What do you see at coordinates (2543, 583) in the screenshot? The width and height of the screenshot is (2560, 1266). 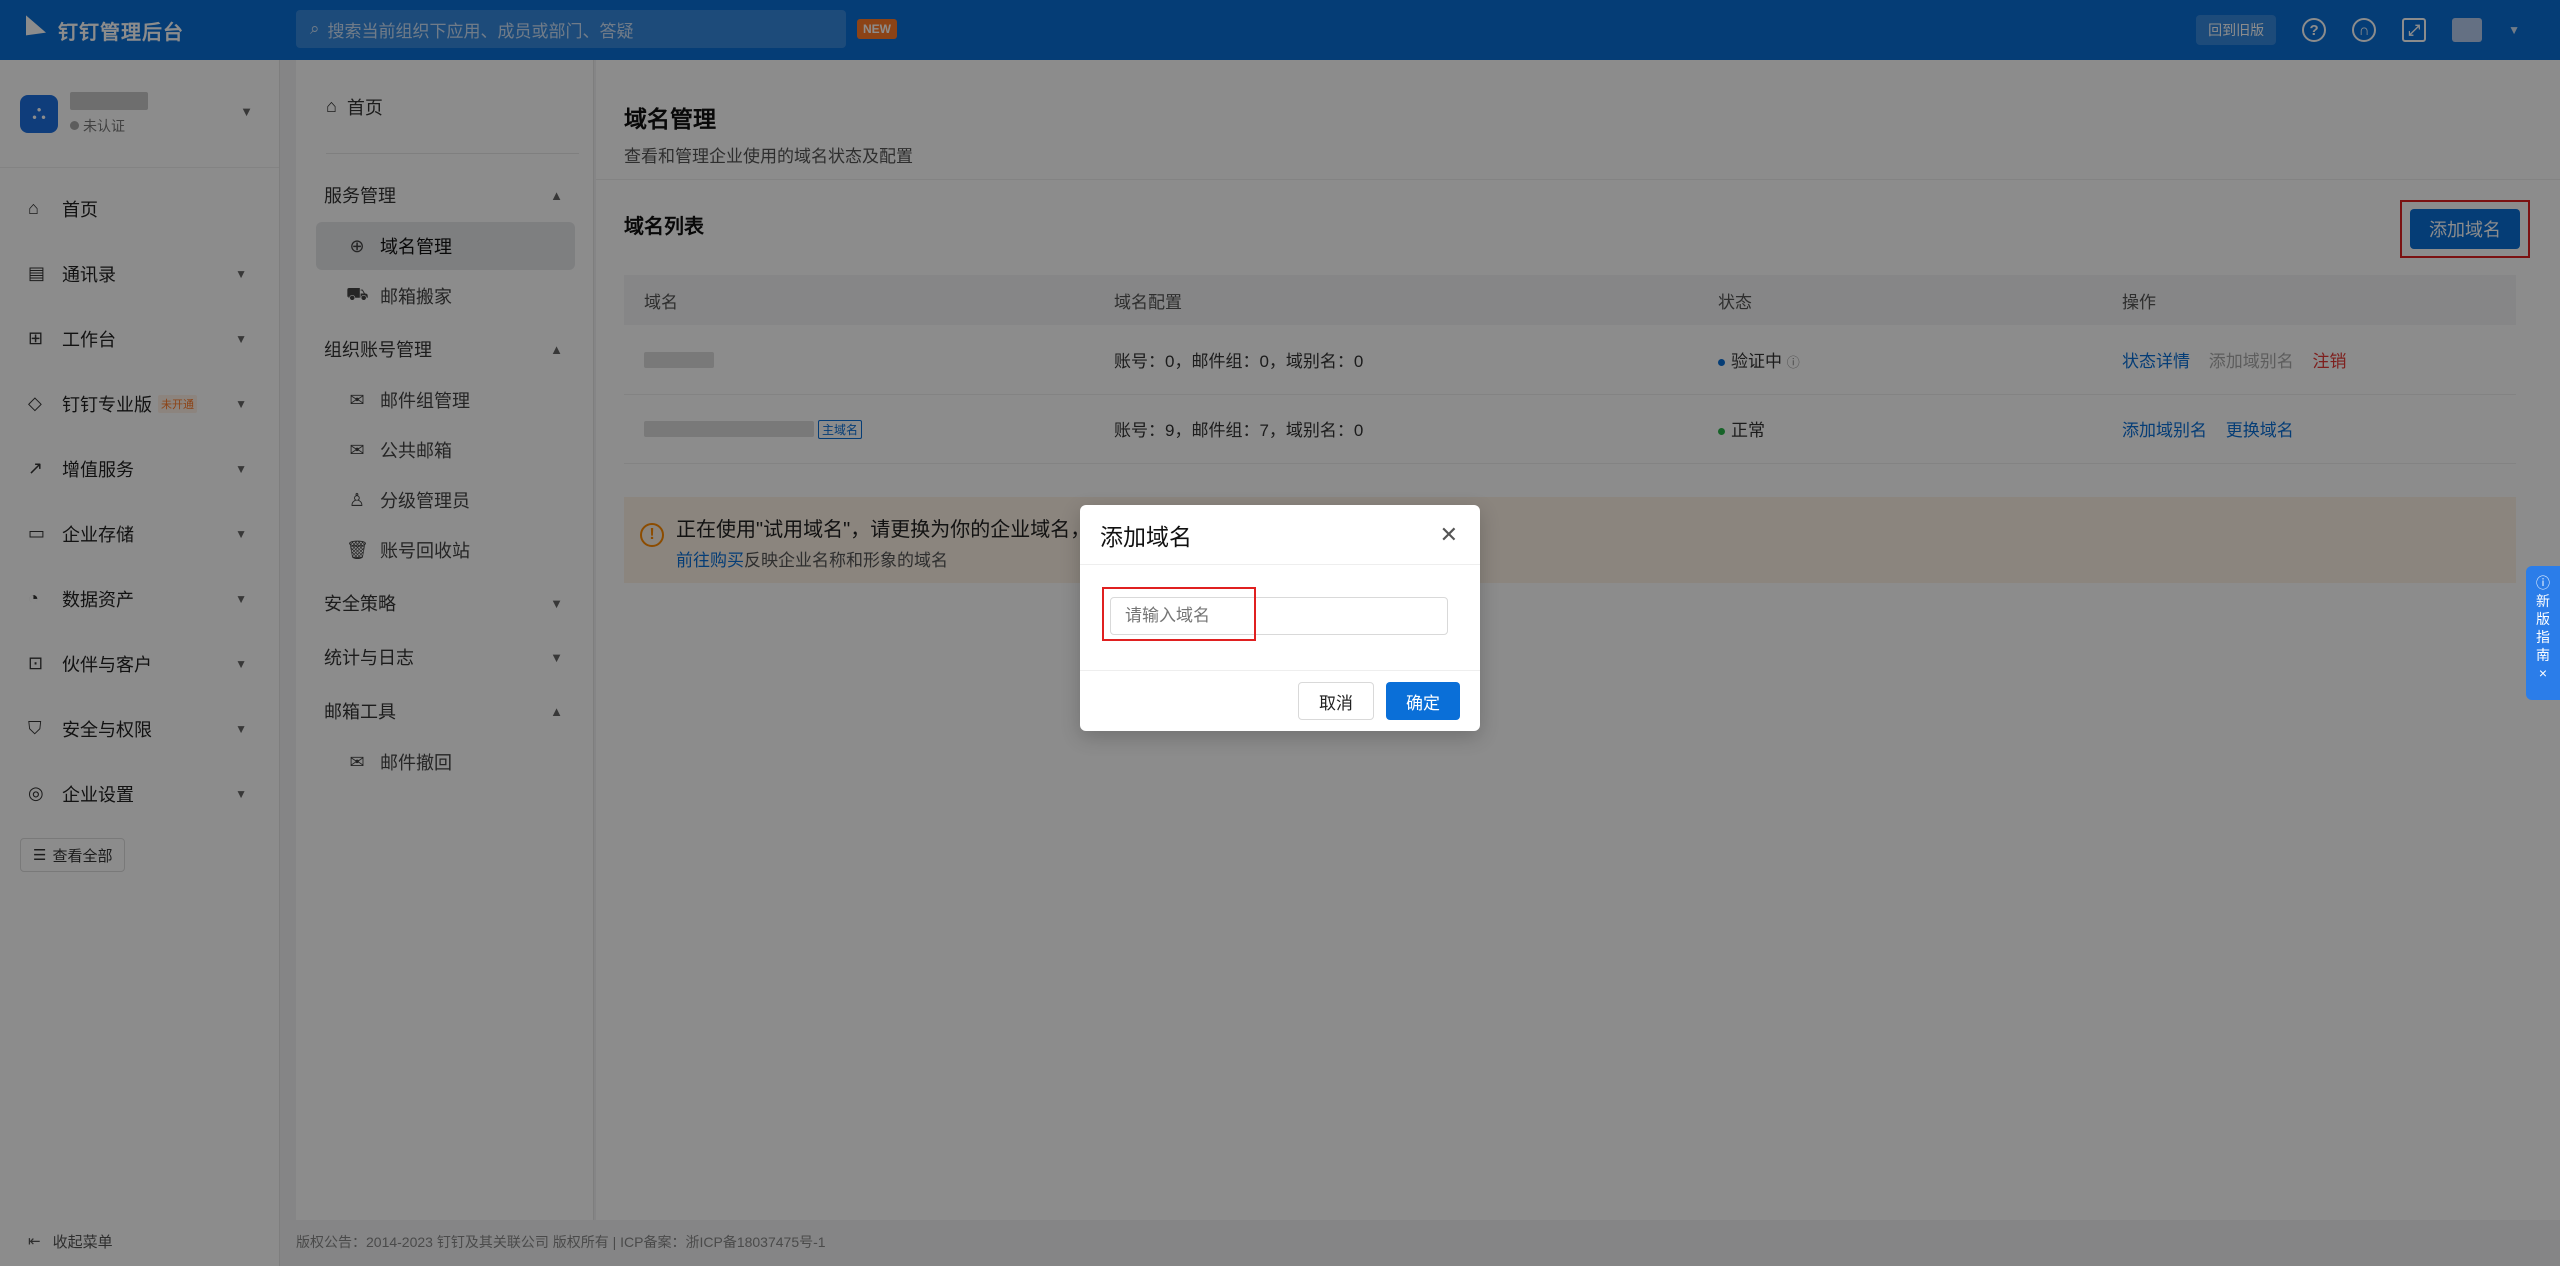 I see `info-icon: ⓘ` at bounding box center [2543, 583].